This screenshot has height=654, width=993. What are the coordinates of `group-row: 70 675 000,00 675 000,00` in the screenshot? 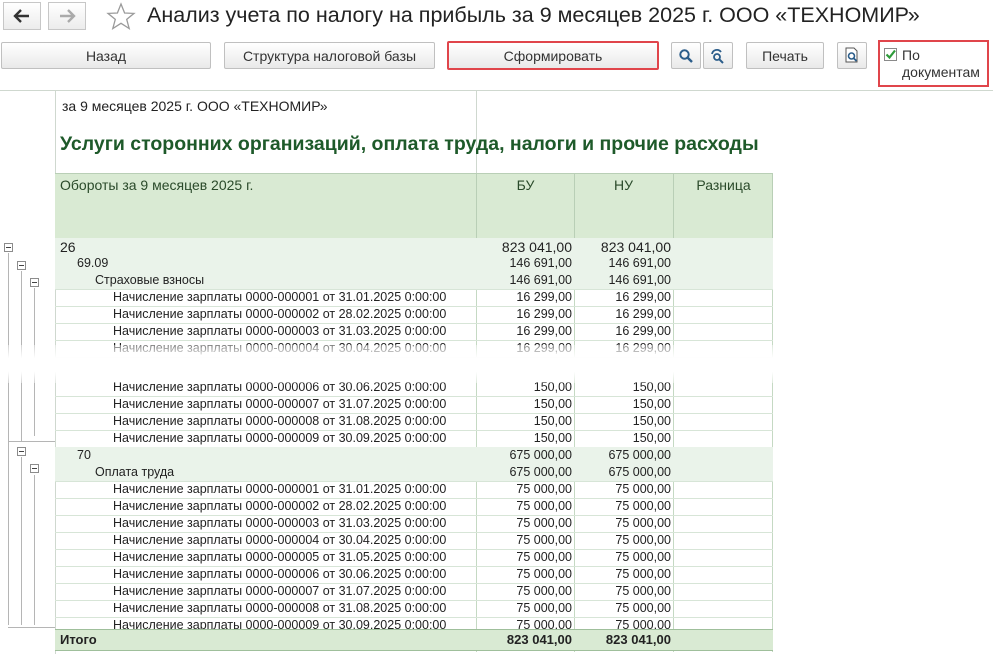 It's located at (414, 455).